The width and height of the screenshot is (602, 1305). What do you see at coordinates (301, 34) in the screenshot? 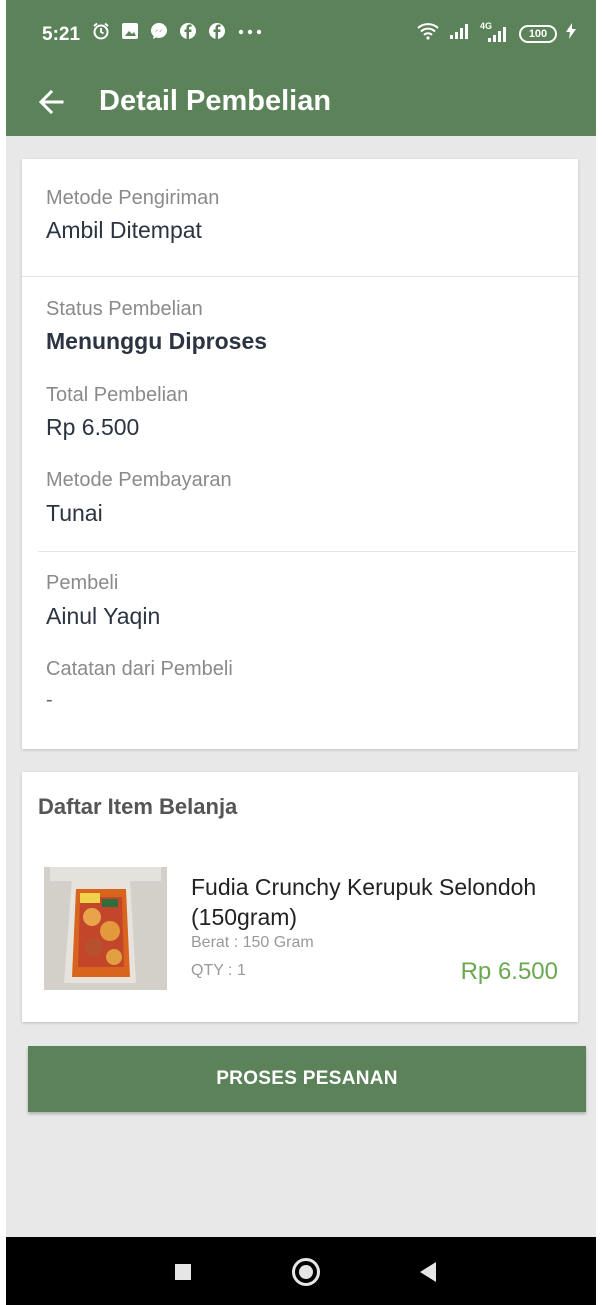
I see `status-bar: 5:21 4G 100` at bounding box center [301, 34].